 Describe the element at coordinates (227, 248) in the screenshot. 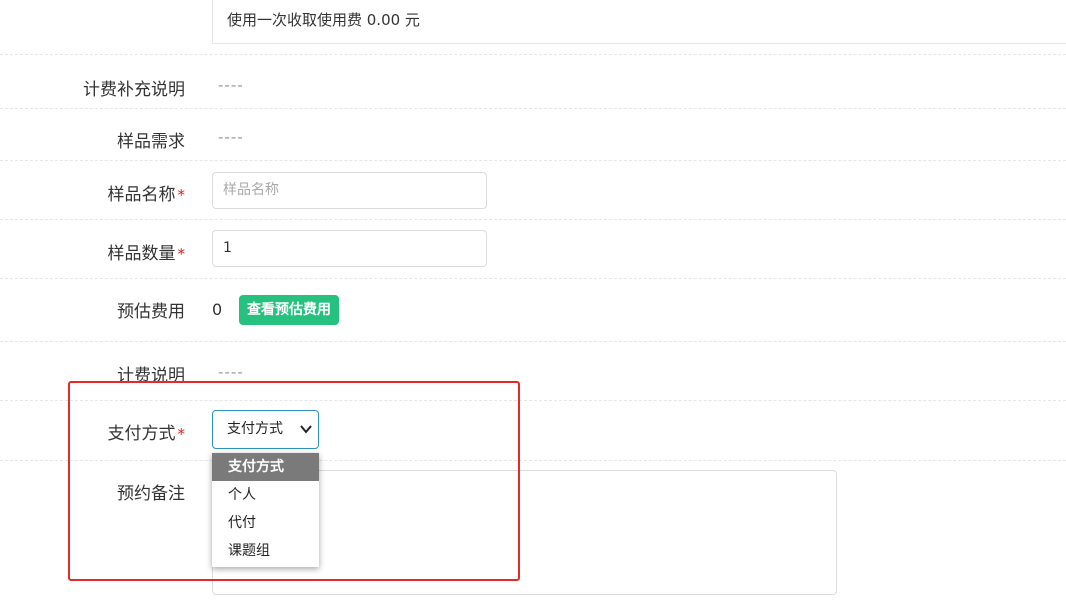

I see `sample-quantity-value: 1` at that location.